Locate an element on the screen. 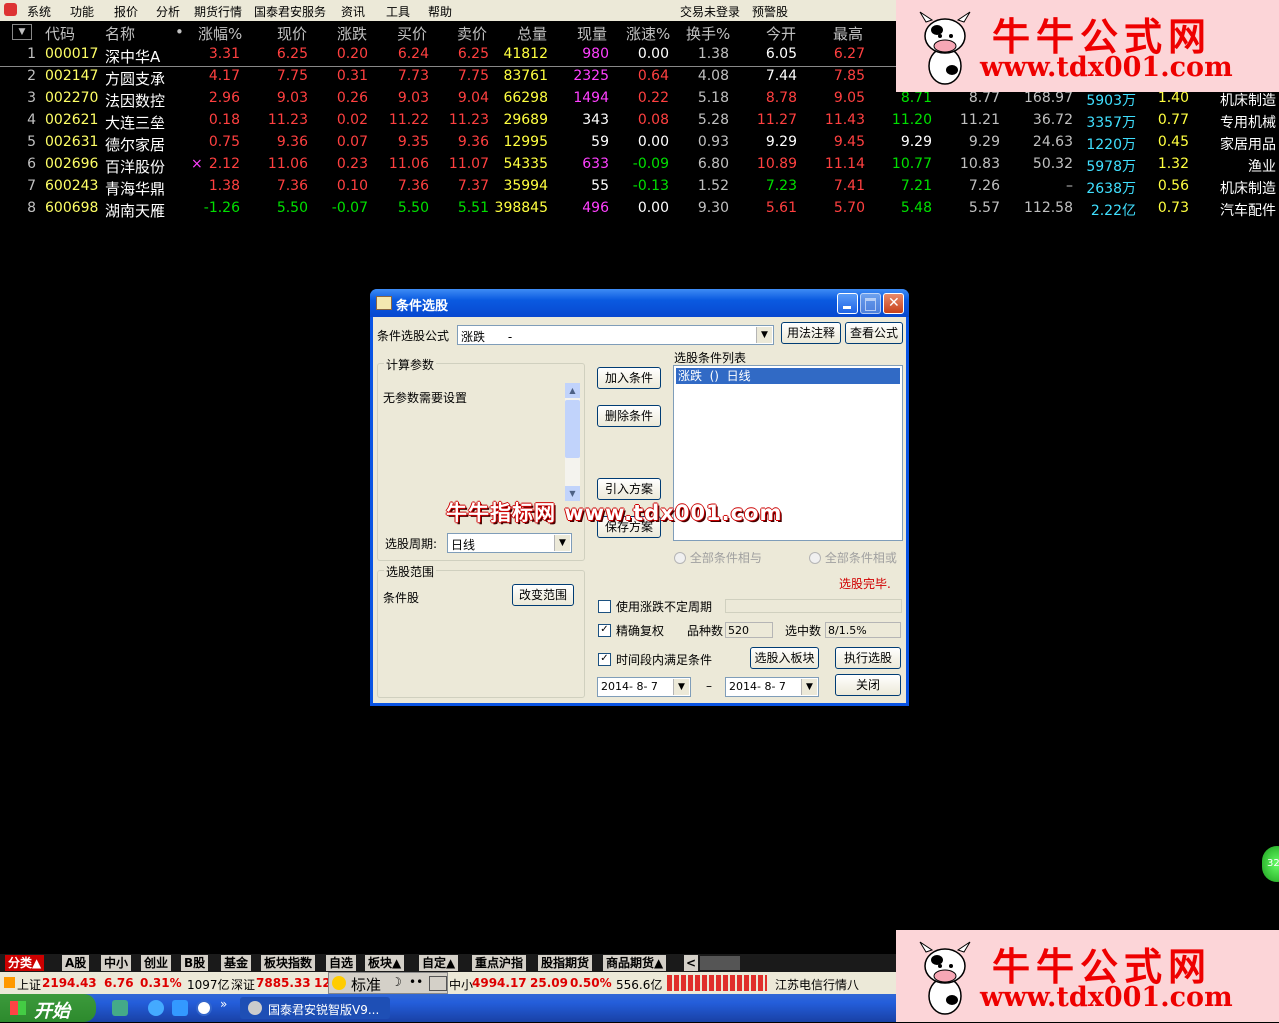 The width and height of the screenshot is (1279, 1023). start-button: 开始 is located at coordinates (48, 1008).